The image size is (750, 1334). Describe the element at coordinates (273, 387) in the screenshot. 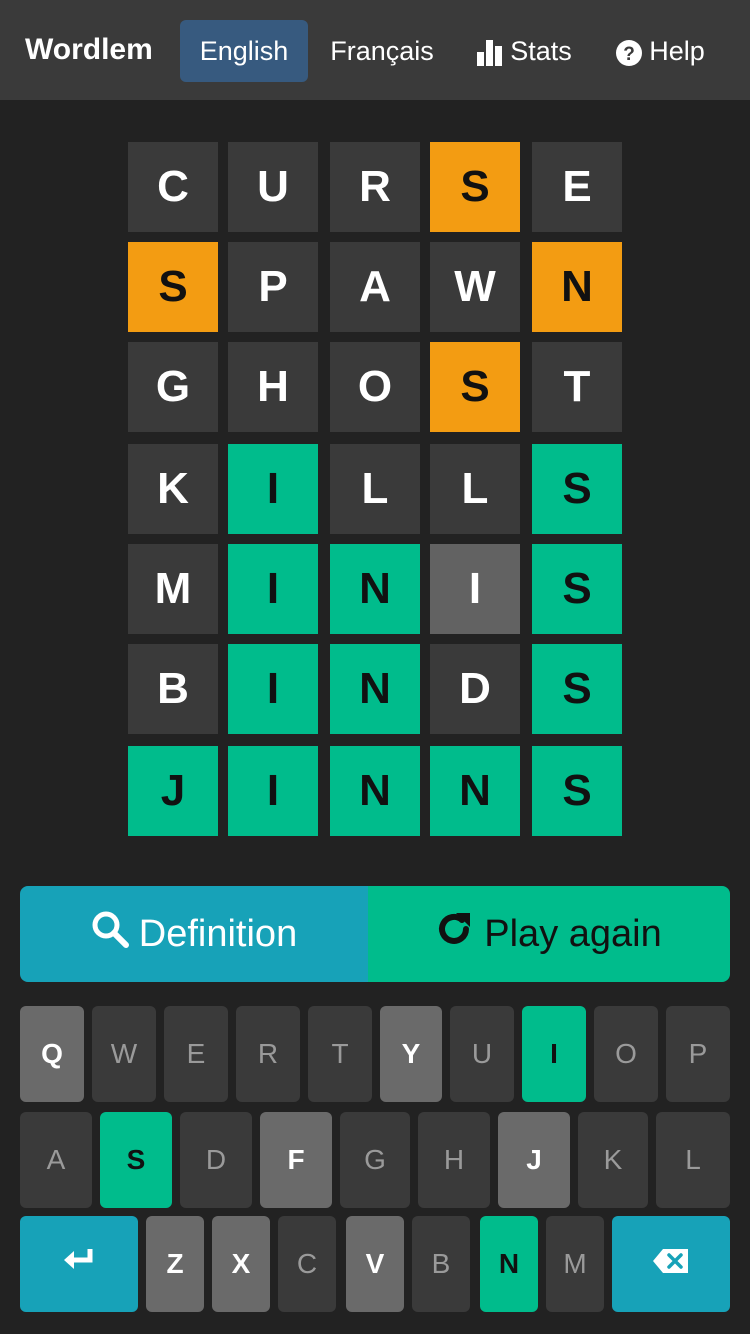

I see `board-tile: H` at that location.